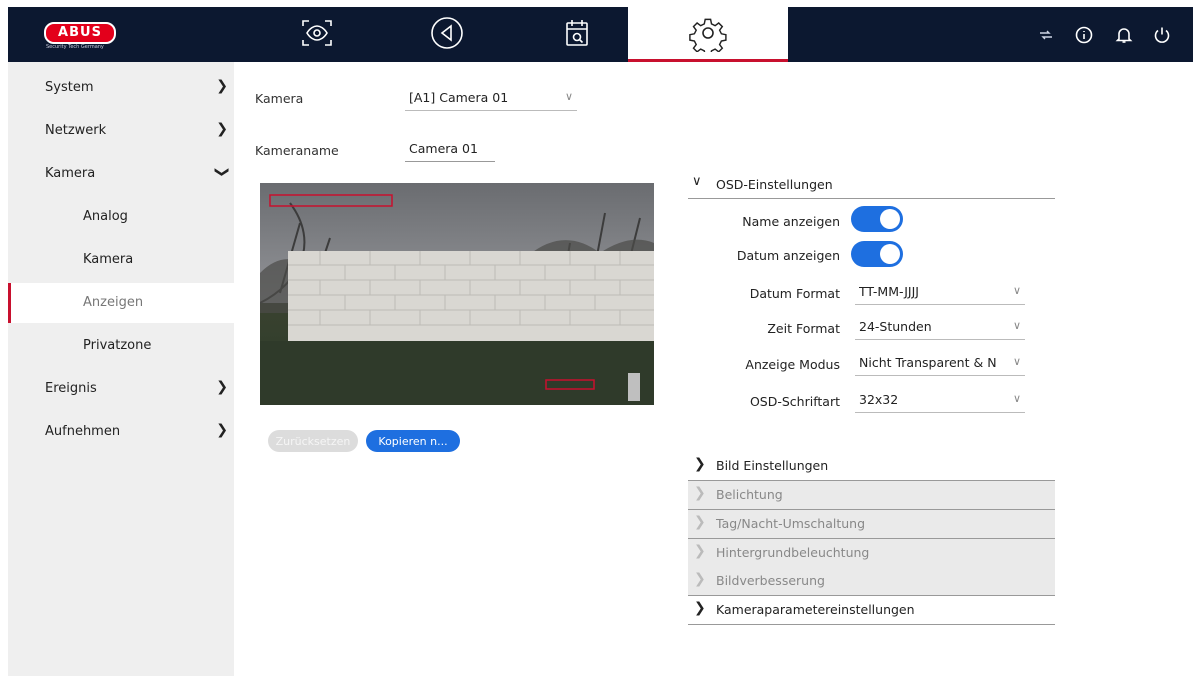 This screenshot has height=676, width=1193. What do you see at coordinates (940, 292) in the screenshot?
I see `datum-format-select: TT-MM-JJJJ ∨` at bounding box center [940, 292].